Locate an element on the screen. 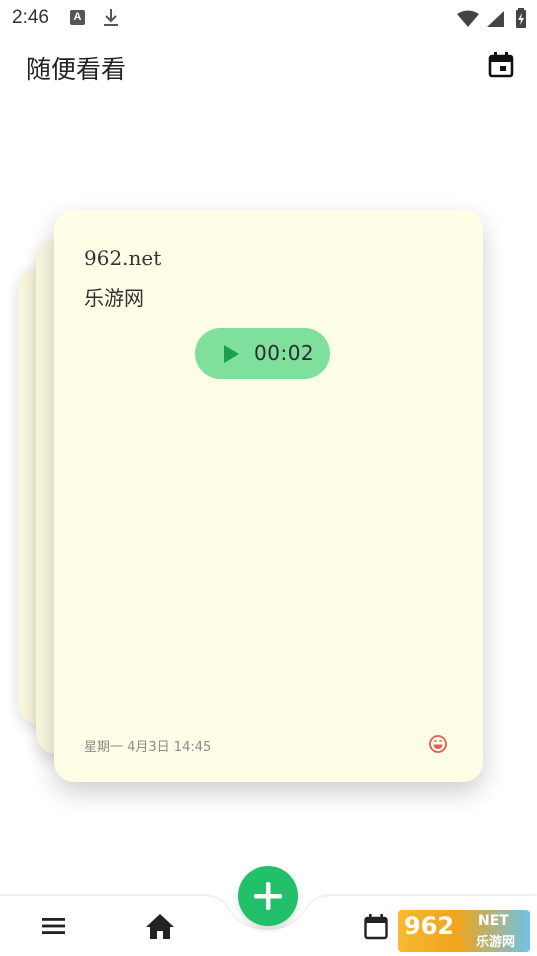 The height and width of the screenshot is (956, 537). play-icon is located at coordinates (231, 354).